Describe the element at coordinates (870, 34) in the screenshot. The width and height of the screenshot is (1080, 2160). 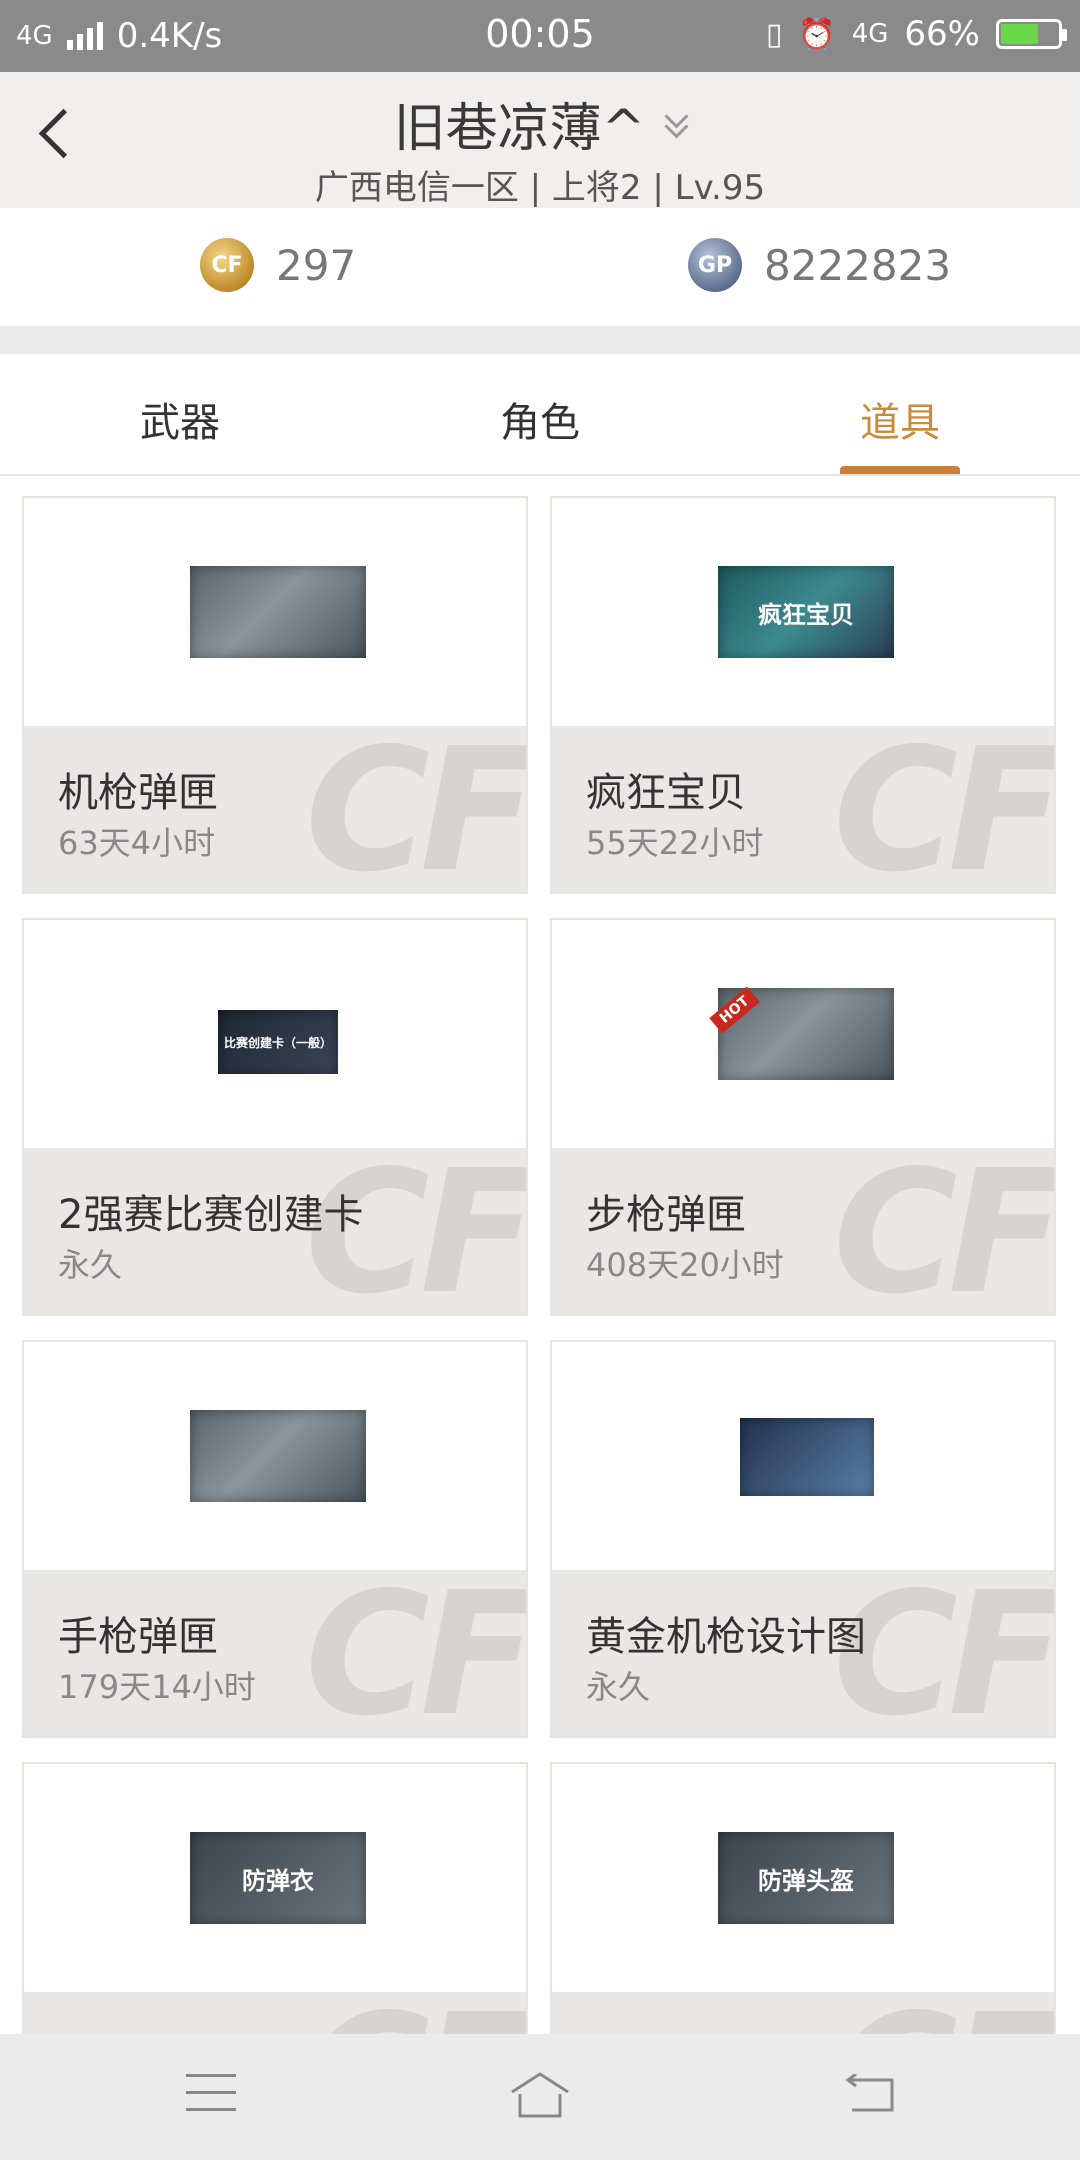
I see `network-type-right: 4G` at that location.